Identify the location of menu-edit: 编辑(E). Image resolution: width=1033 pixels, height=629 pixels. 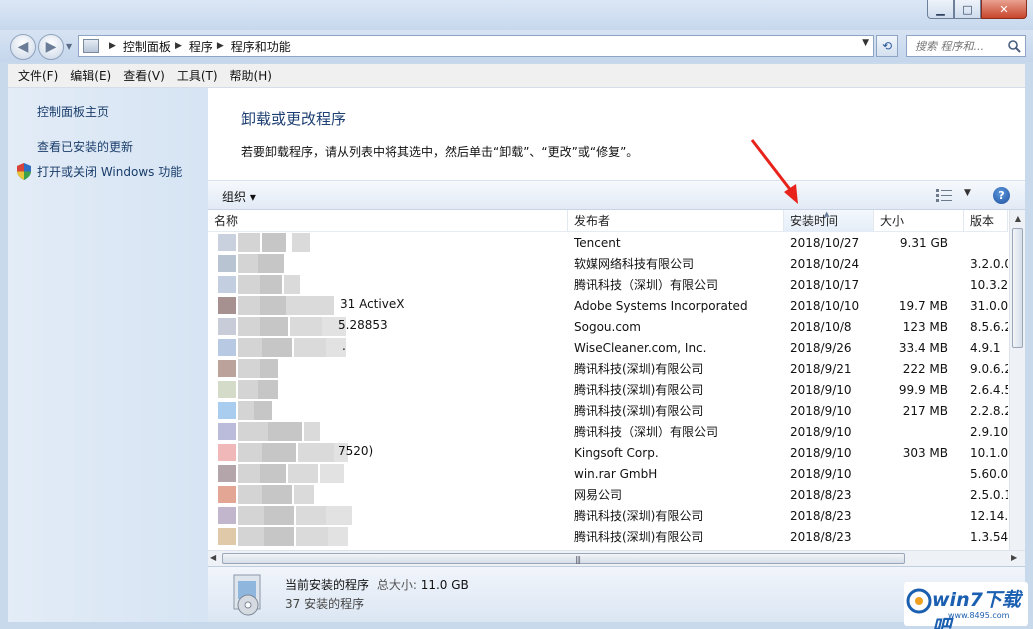
(90, 75).